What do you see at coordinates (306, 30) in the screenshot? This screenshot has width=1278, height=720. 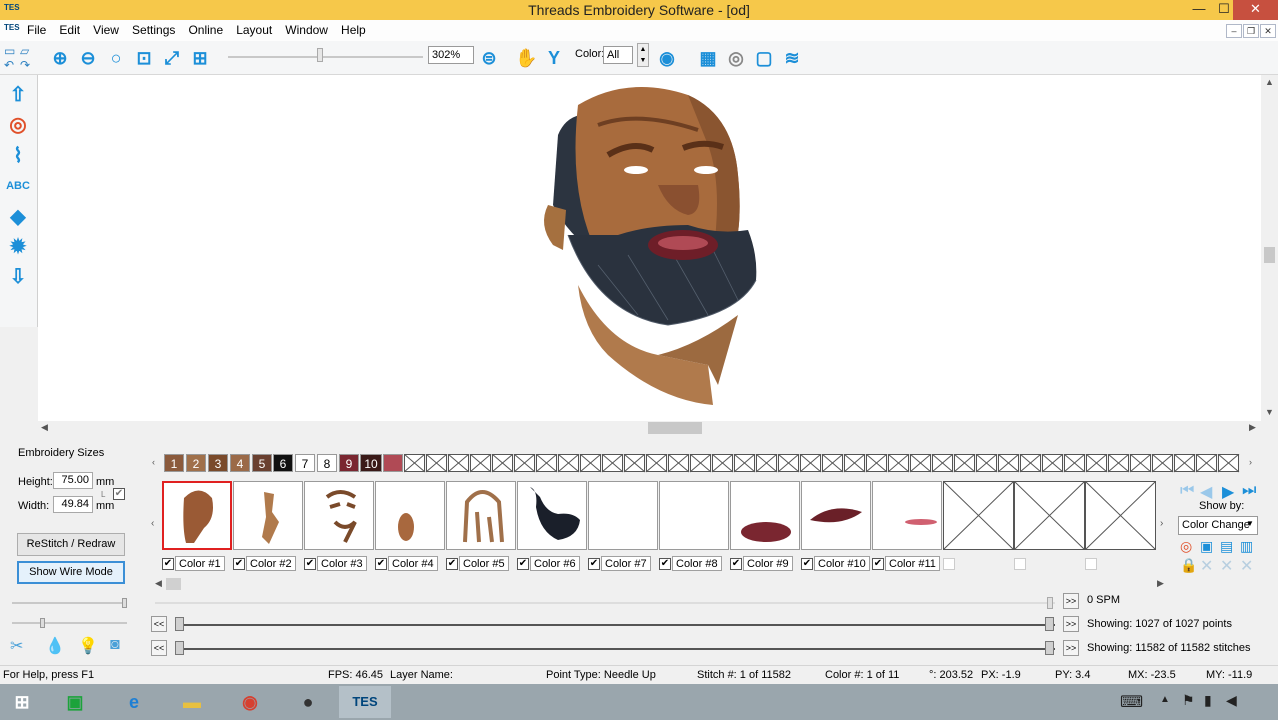 I see `menu-window: Window` at bounding box center [306, 30].